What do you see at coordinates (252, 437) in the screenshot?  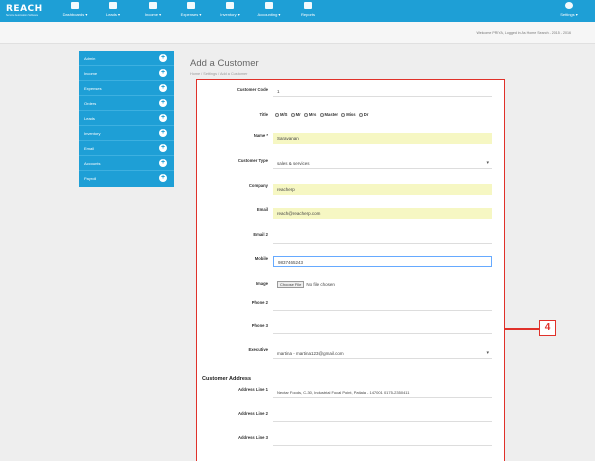 I see `address3-label: Address Line 3` at bounding box center [252, 437].